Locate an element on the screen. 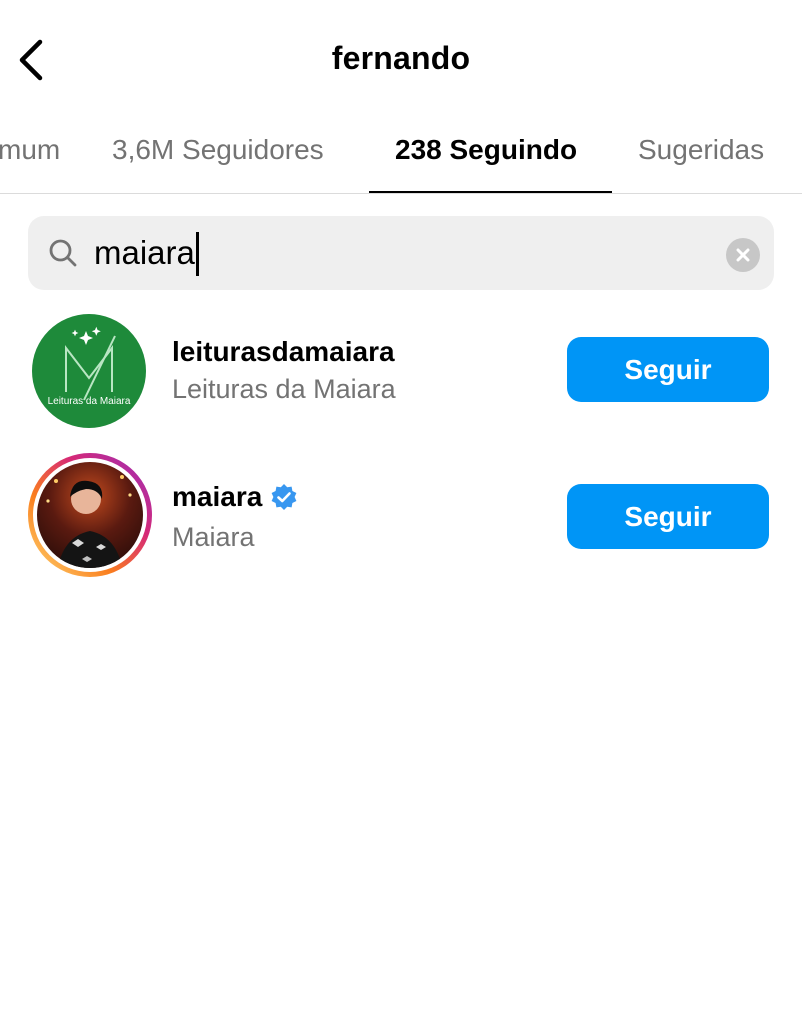  logo-text: Leituras da Maiara is located at coordinates (89, 401).